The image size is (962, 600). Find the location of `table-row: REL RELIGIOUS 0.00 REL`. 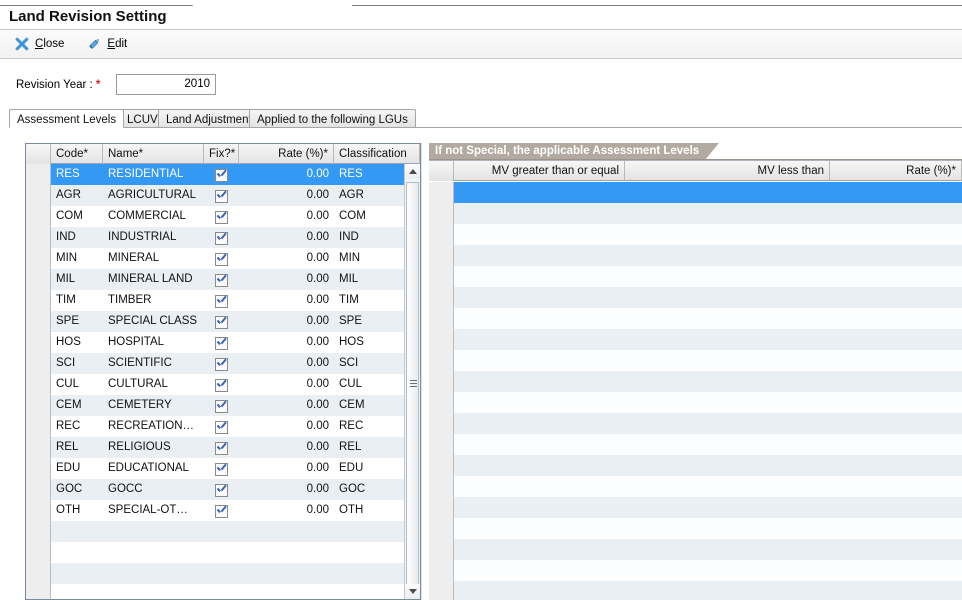

table-row: REL RELIGIOUS 0.00 REL is located at coordinates (223, 447).